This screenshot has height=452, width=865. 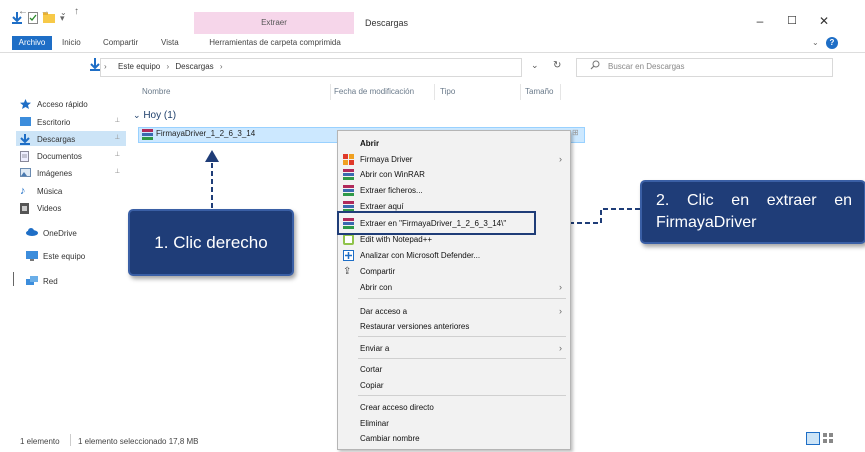 I want to click on downloads-location-icon, so click(x=95, y=64).